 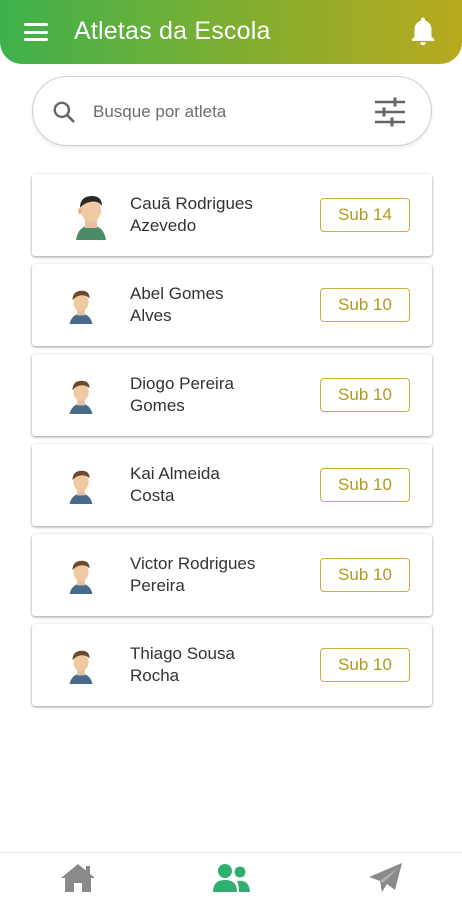 What do you see at coordinates (177, 304) in the screenshot?
I see `athlete-name: Abel Gomes Alves` at bounding box center [177, 304].